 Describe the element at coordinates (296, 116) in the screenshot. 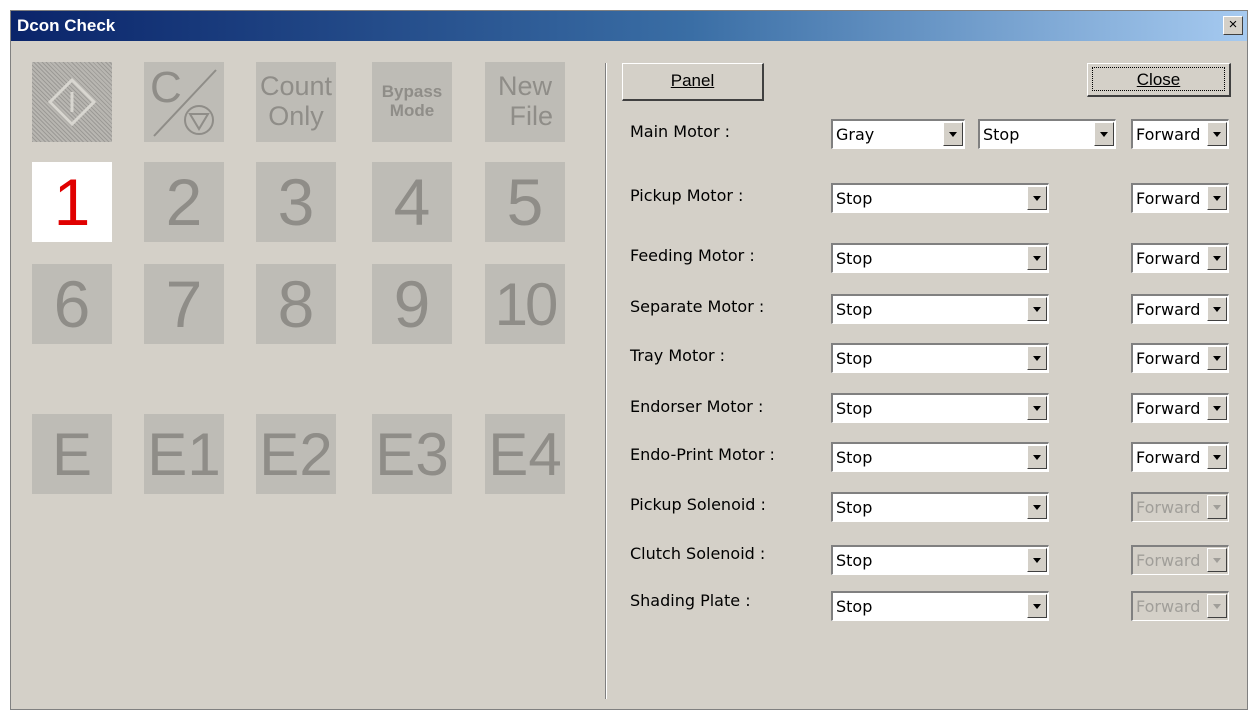

I see `count-only-line-2: Only` at that location.